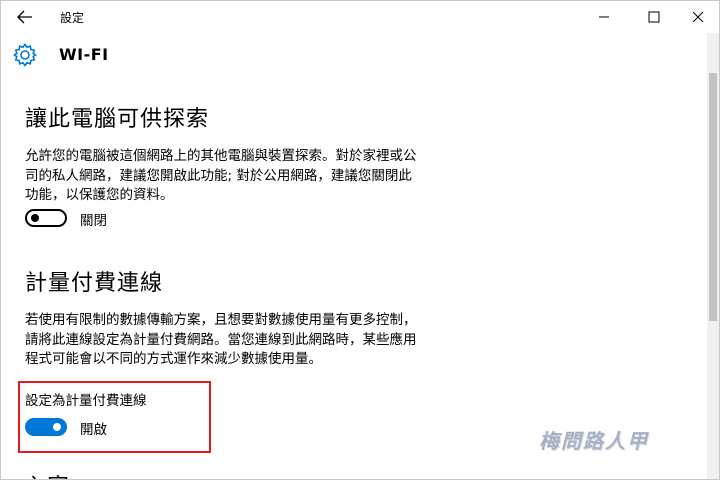  What do you see at coordinates (86, 401) in the screenshot?
I see `metered-setting-label: 設定為計量付費連線` at bounding box center [86, 401].